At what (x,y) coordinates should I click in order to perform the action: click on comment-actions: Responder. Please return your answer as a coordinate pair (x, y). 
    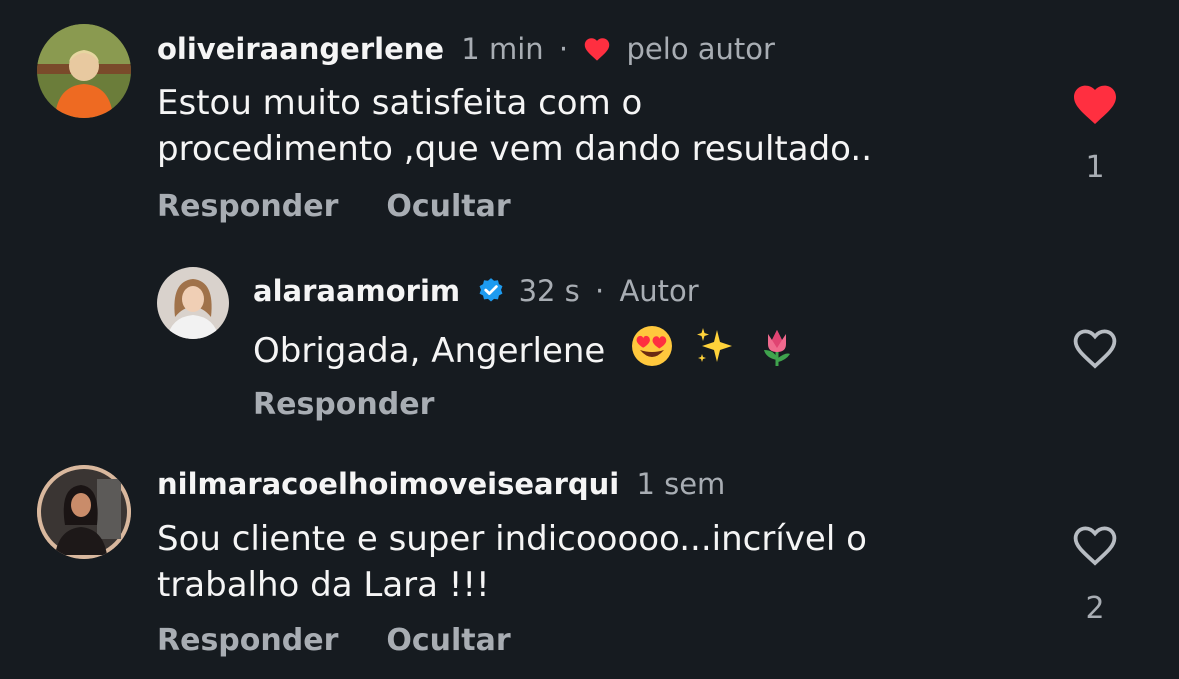
    Looking at the image, I should click on (367, 404).